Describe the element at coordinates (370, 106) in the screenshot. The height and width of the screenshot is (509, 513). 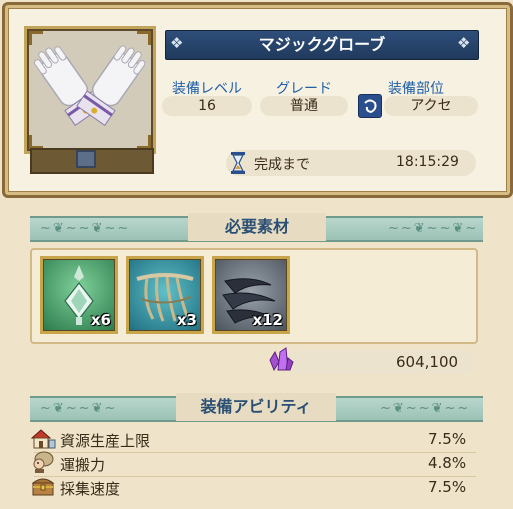
I see `accessory-slot-icon` at that location.